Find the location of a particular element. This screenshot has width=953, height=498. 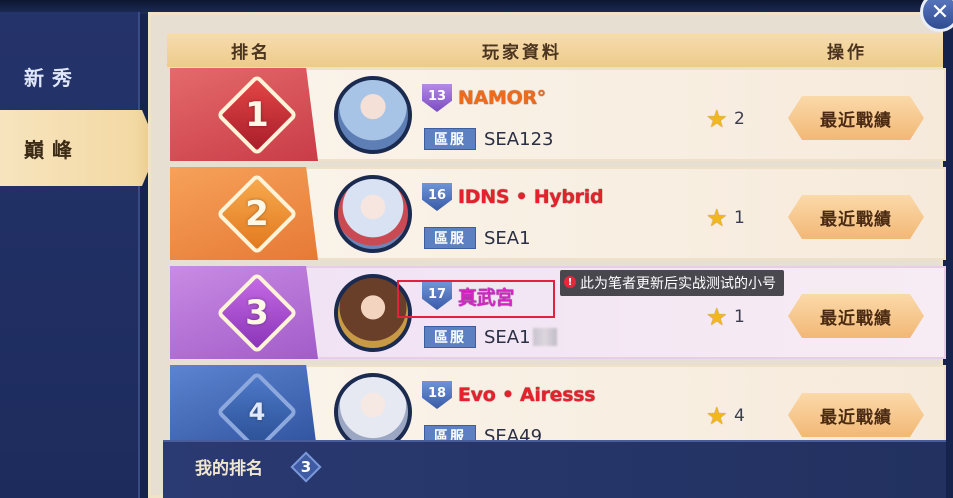

header-player-info: 玩家資料 is located at coordinates (522, 52).